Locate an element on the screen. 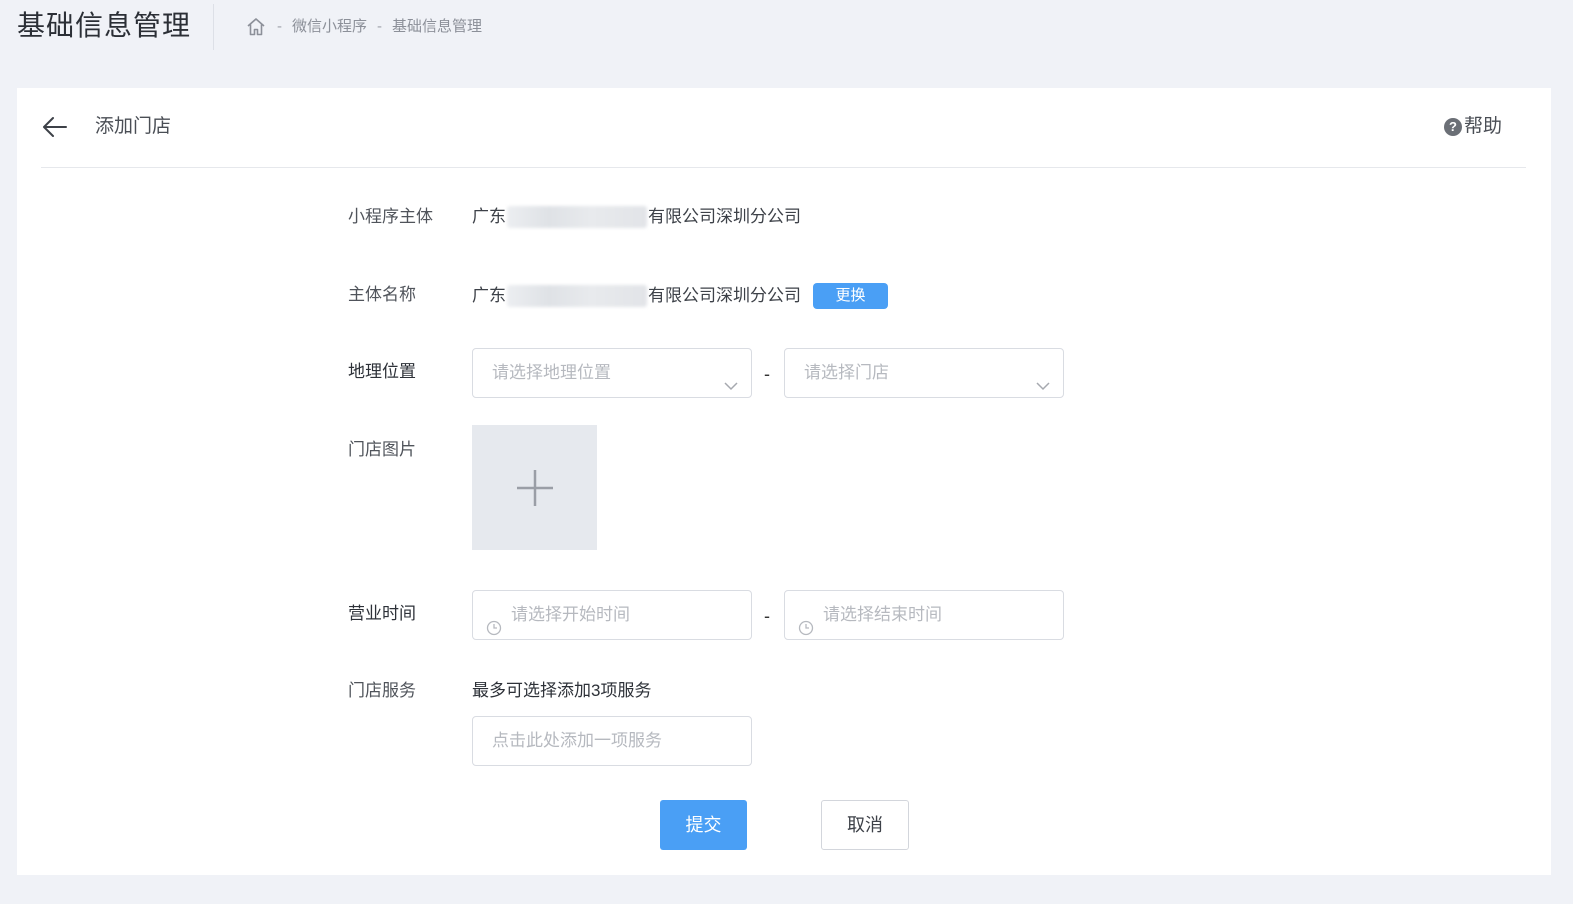  breadcrumb: - 微信小程序 - 基础信息管理 is located at coordinates (363, 27).